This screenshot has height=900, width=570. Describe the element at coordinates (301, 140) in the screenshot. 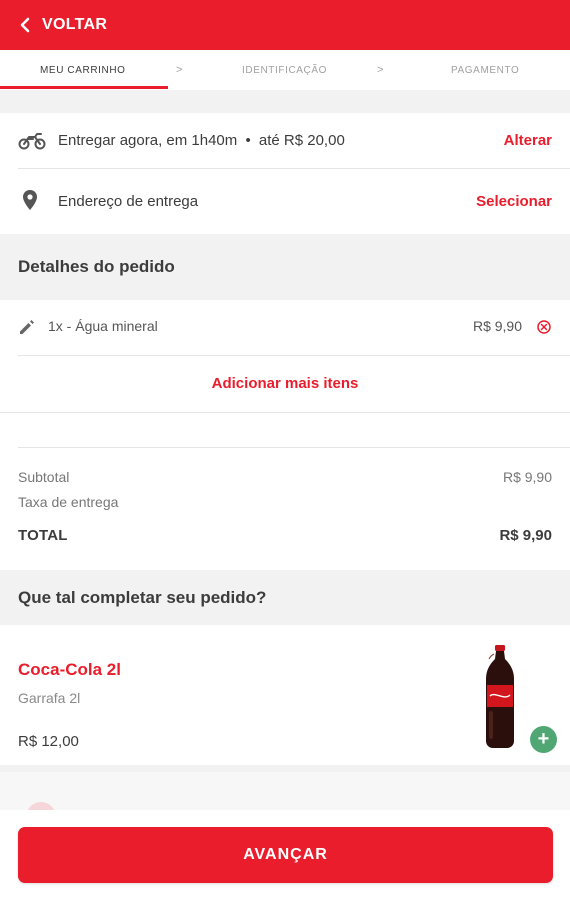

I see `delivery-limit-text: até R$ 20,00` at that location.